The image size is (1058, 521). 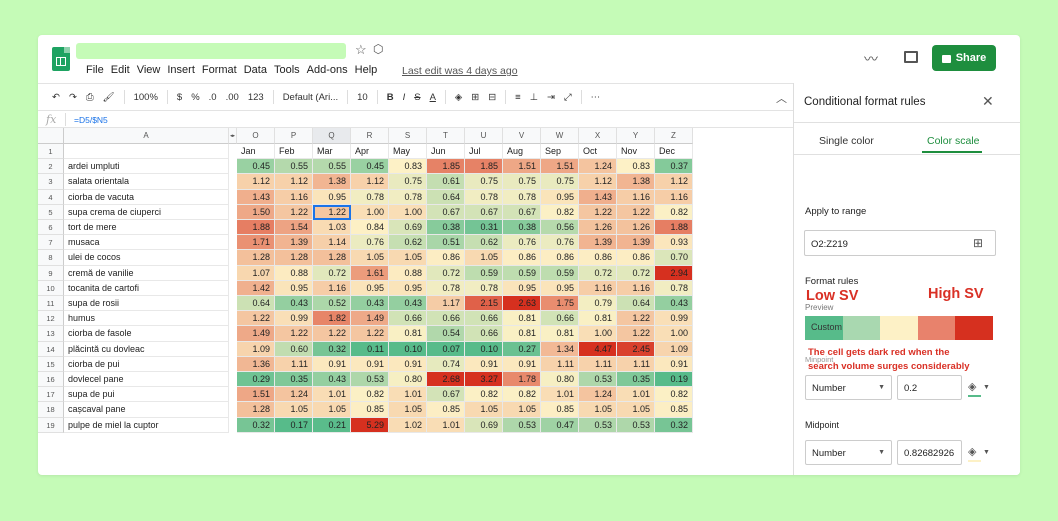 What do you see at coordinates (598, 197) in the screenshot?
I see `data-cell: 1.43` at bounding box center [598, 197].